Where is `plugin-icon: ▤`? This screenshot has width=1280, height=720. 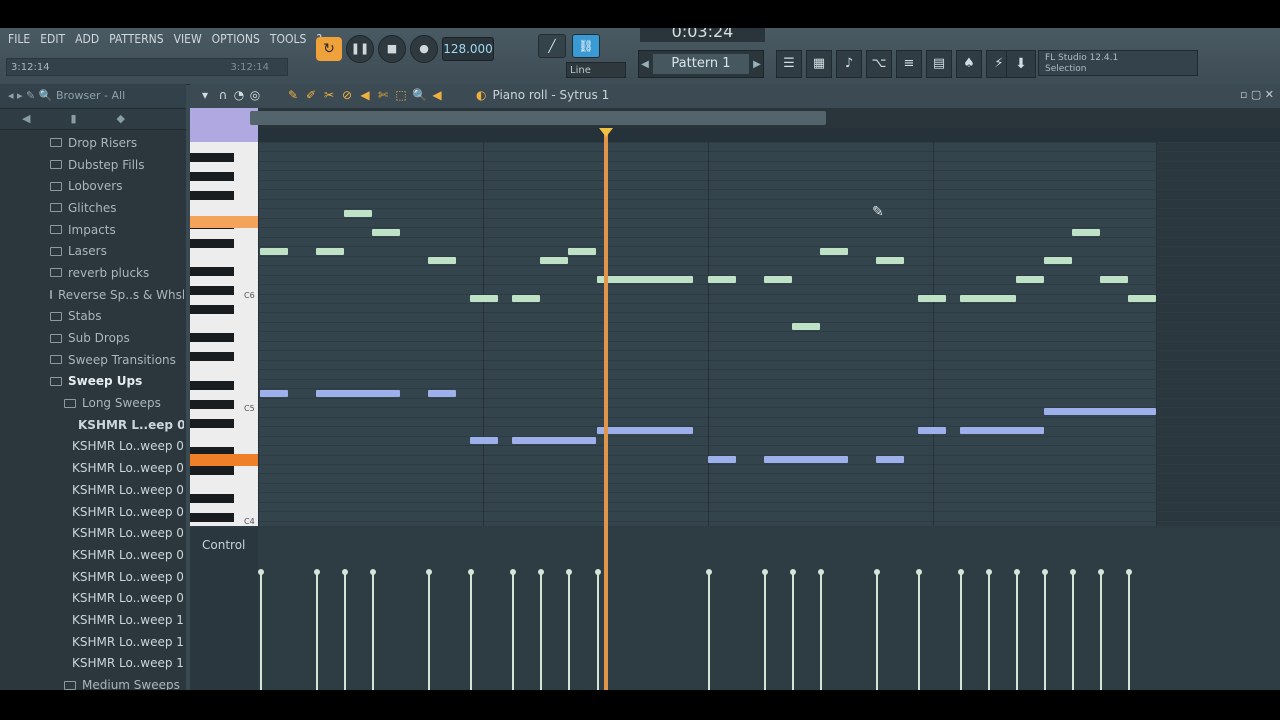 plugin-icon: ▤ is located at coordinates (939, 64).